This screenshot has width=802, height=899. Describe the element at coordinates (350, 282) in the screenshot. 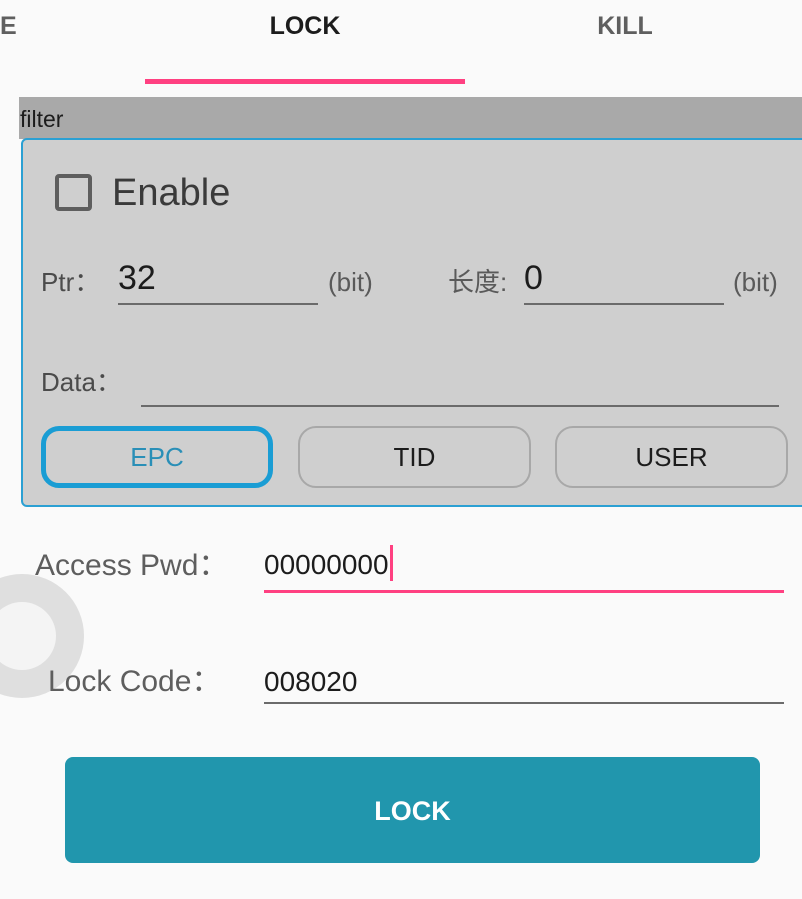

I see `ptr-unit-label: (bit)` at that location.